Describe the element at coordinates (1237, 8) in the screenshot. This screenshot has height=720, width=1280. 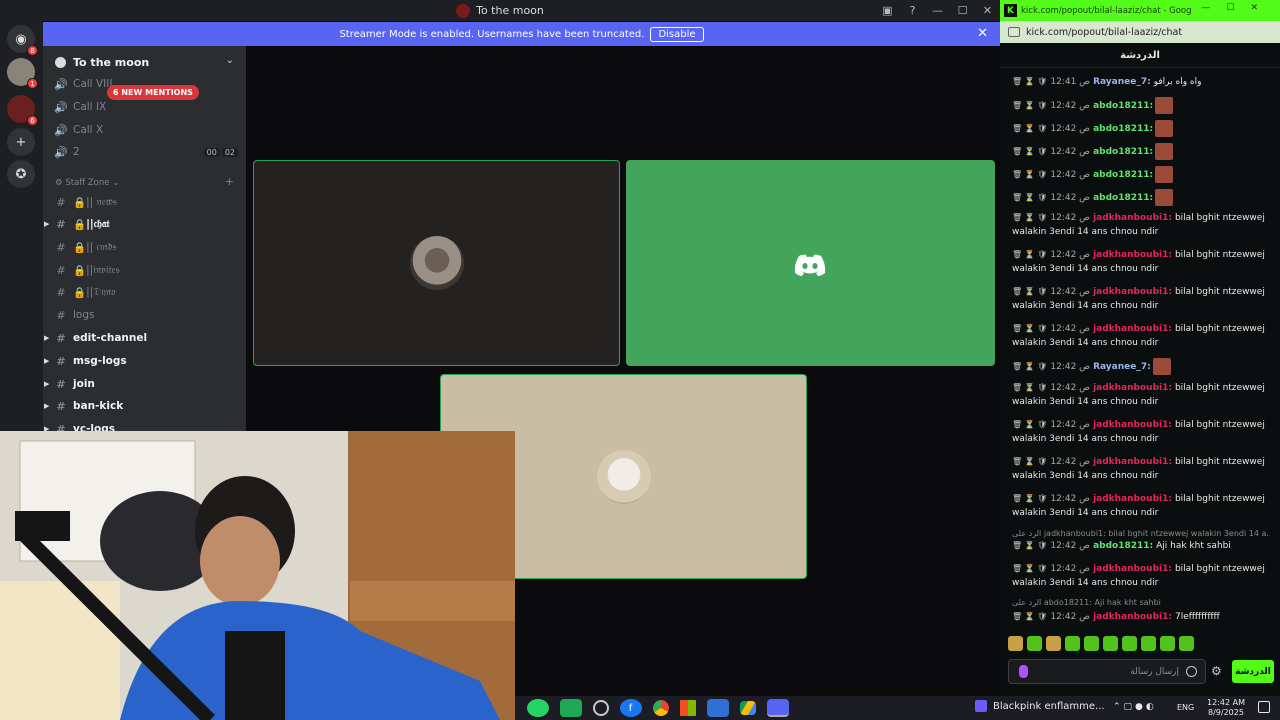
I see `browser-window-controls: —☐✕` at that location.